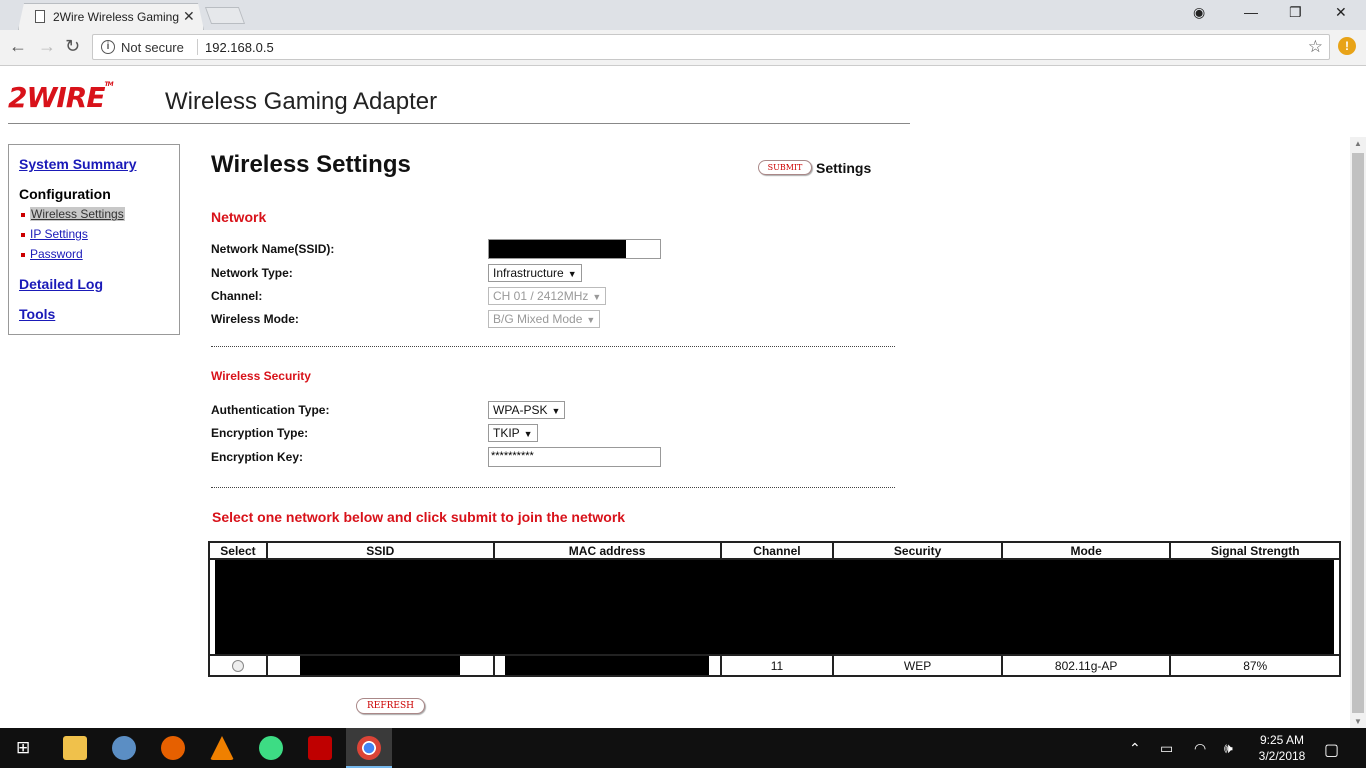 The width and height of the screenshot is (1366, 768). I want to click on table-row: 11 WEP 802.11g-AP 87%, so click(774, 665).